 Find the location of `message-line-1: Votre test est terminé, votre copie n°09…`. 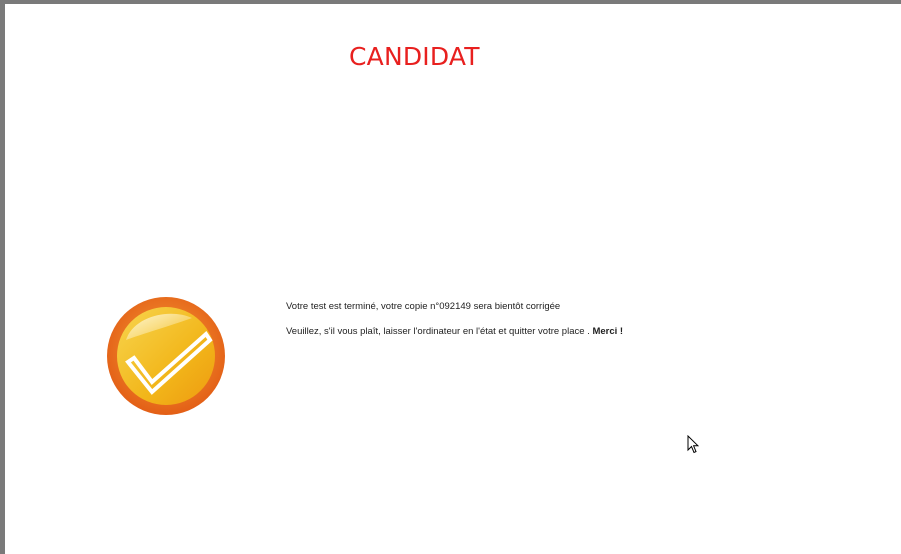

message-line-1: Votre test est terminé, votre copie n°09… is located at coordinates (423, 306).